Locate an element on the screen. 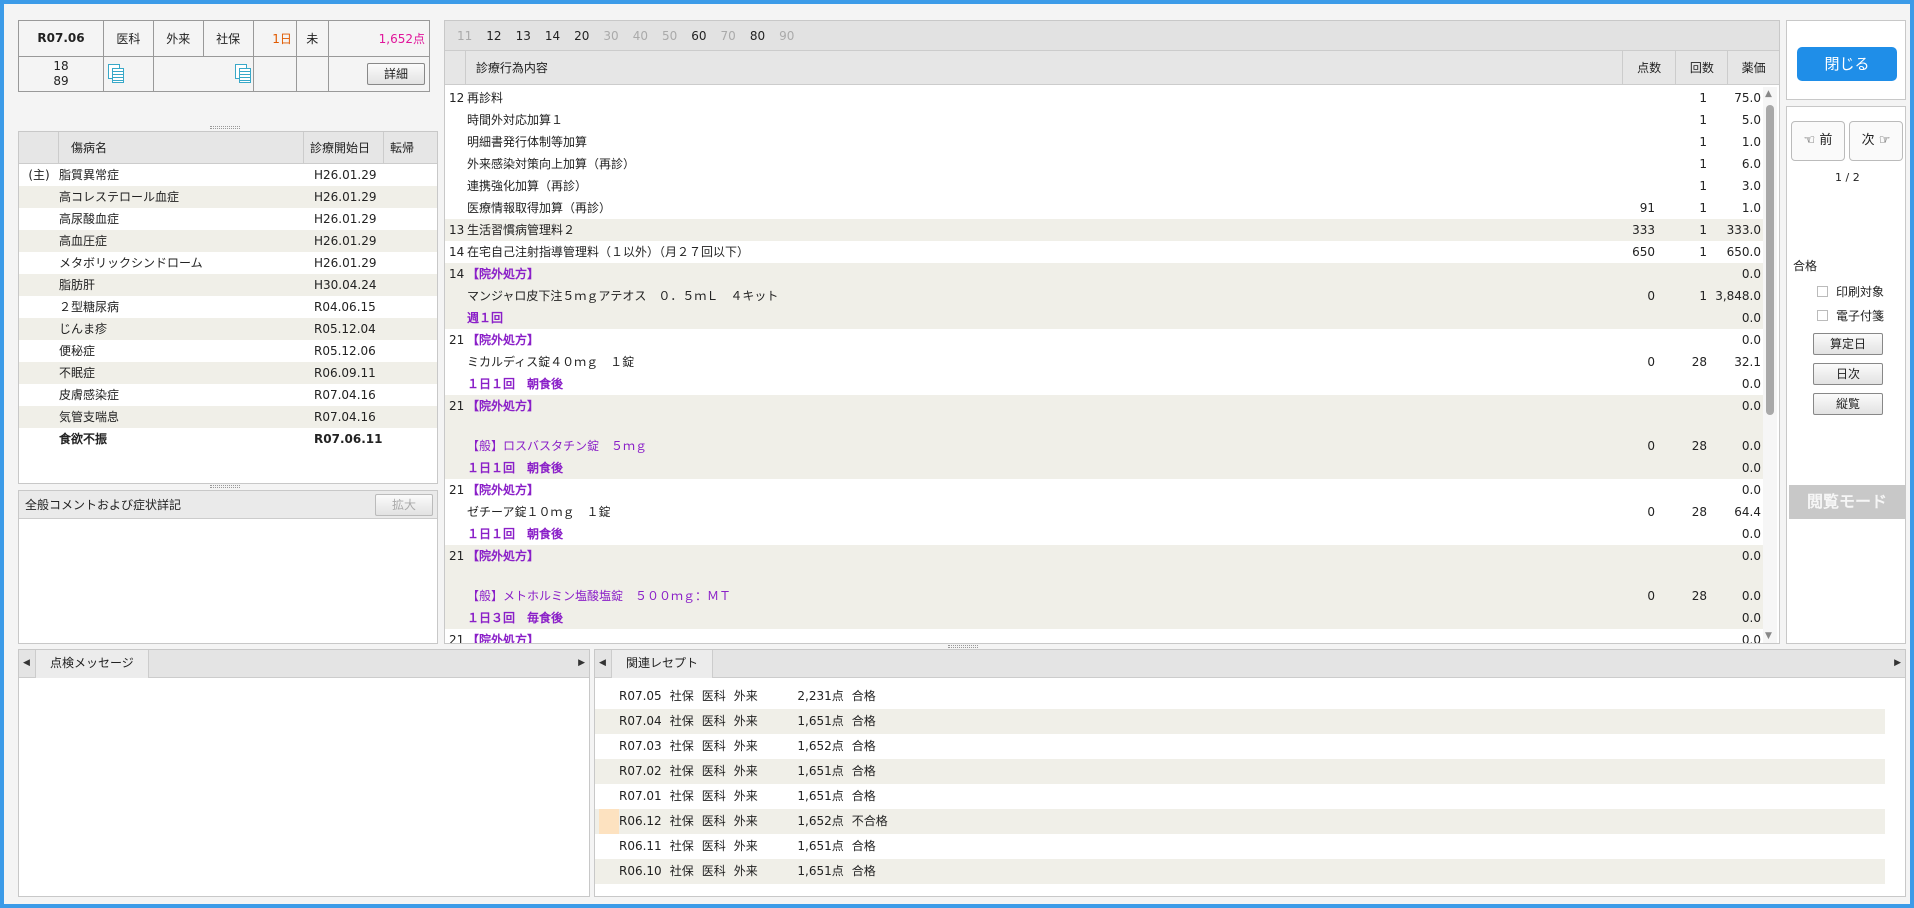  tab-check-message: 点検メッセージ is located at coordinates (92, 664).